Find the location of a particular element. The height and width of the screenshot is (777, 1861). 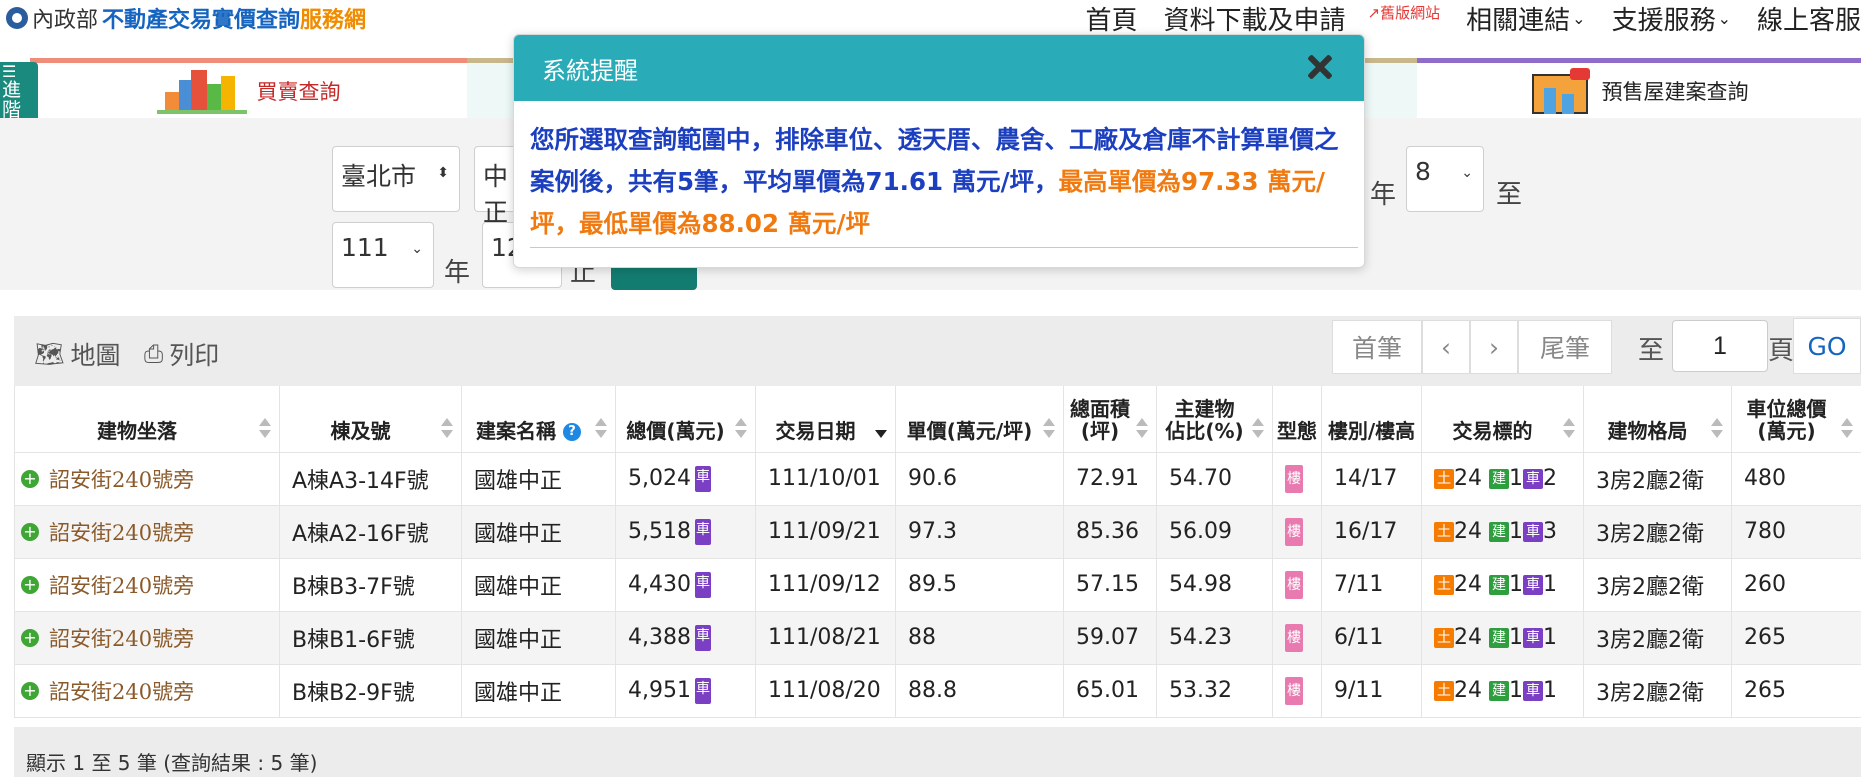

cell-main-ratio: 54.98 is located at coordinates (1214, 584).